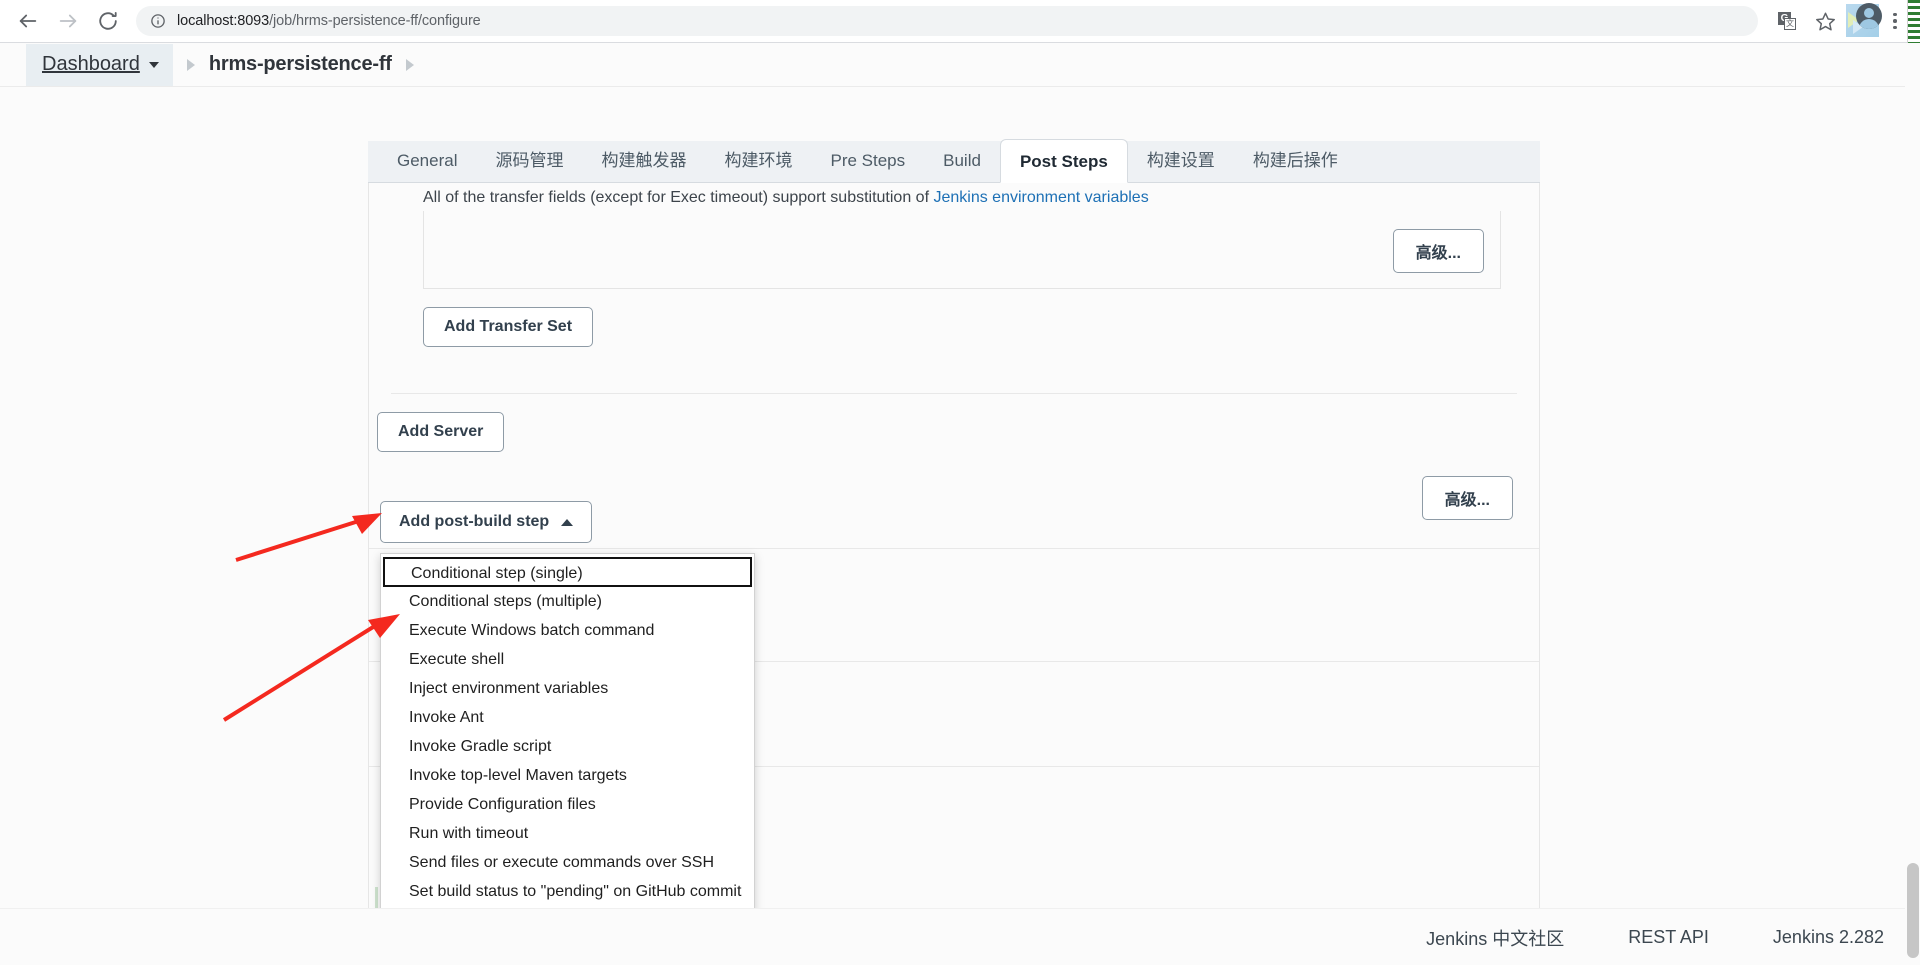  I want to click on add-post-build-step-label: Add post-build step, so click(474, 521).